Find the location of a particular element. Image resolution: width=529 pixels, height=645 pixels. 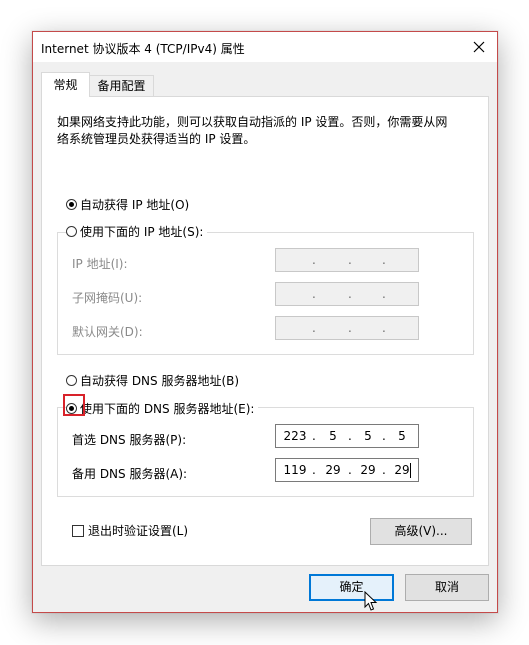

radio-auto-ip-indicator is located at coordinates (71, 204).